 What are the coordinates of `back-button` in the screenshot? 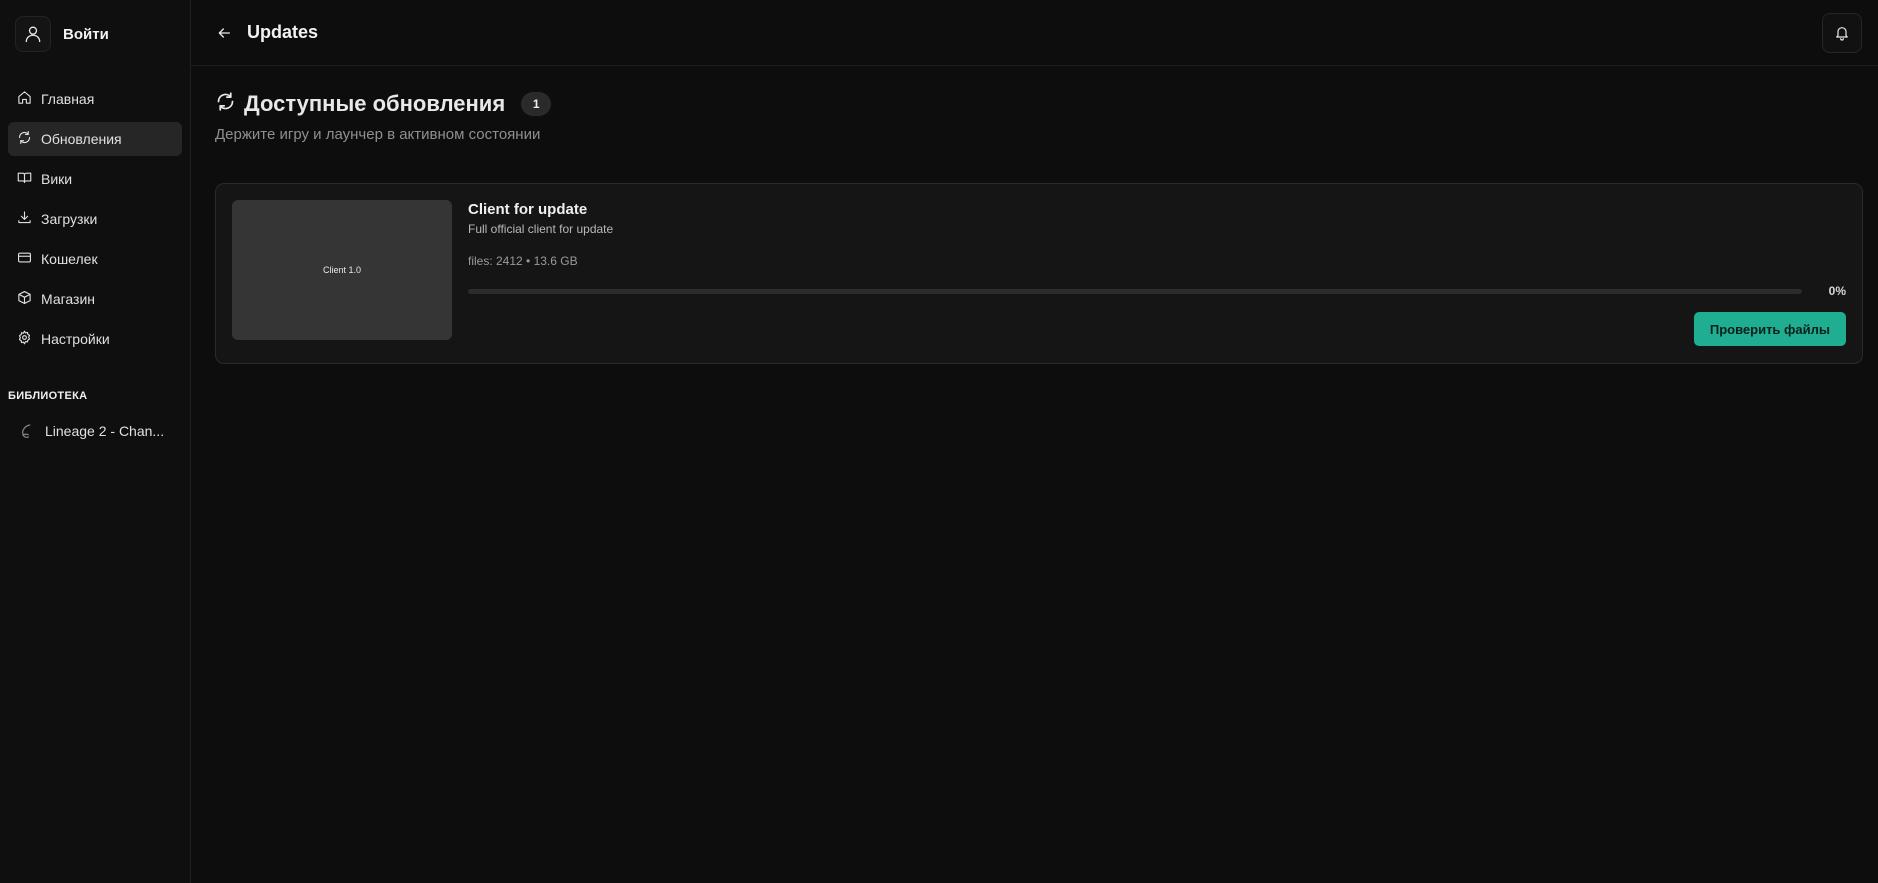 It's located at (224, 33).